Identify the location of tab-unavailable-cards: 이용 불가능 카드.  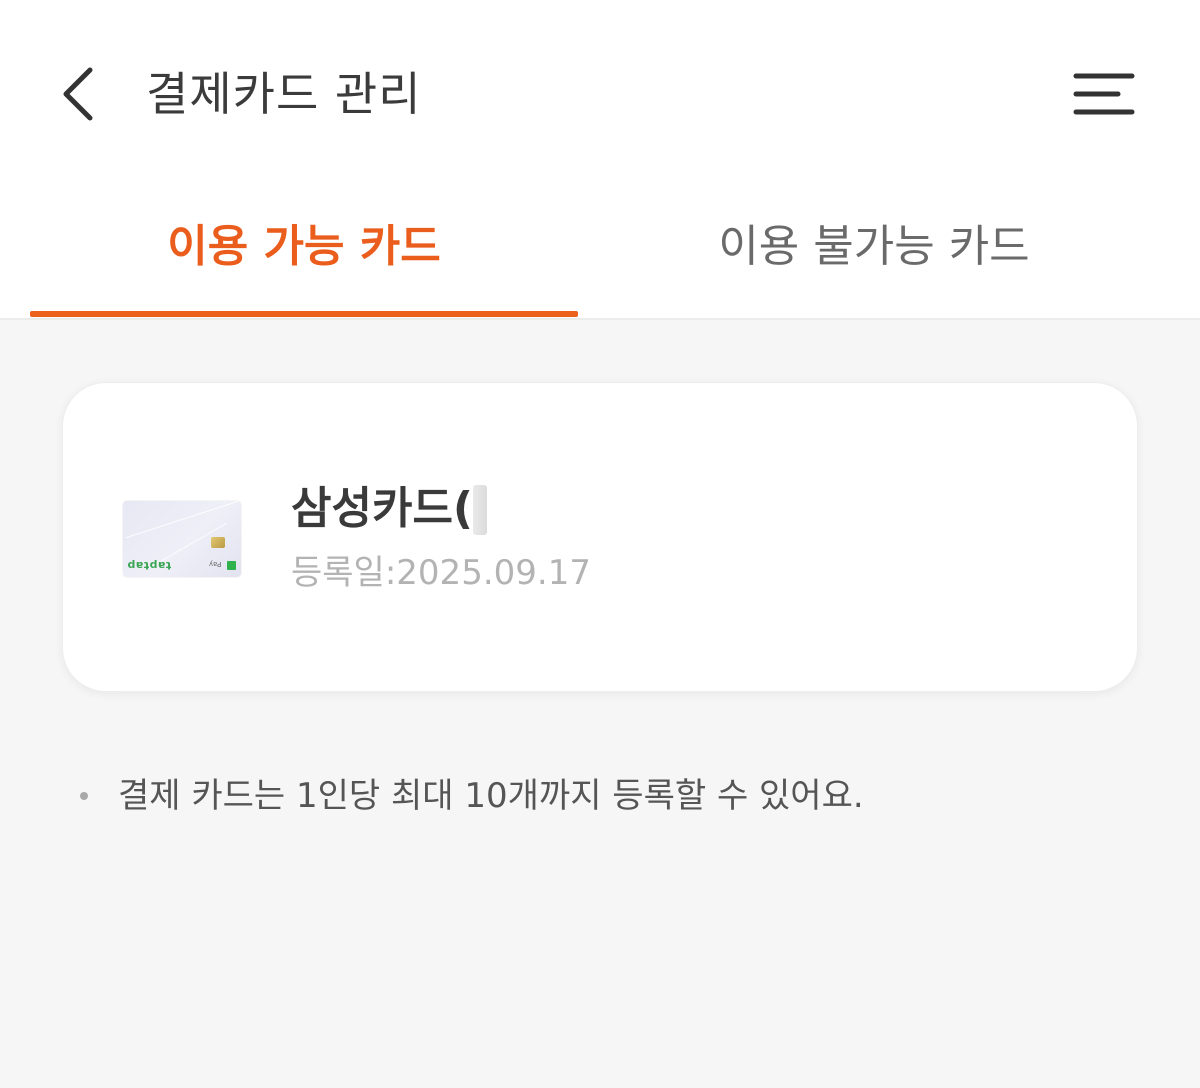
(874, 247).